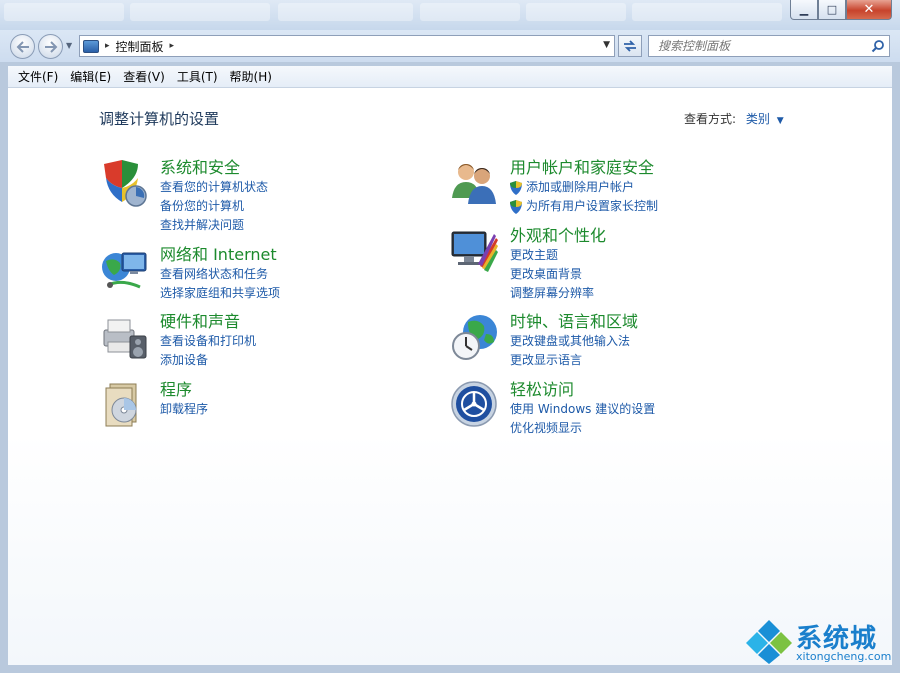  I want to click on category-body: 网络和 Internet 查看网络状态和任务 选择家庭组和共享选项, so click(290, 274).